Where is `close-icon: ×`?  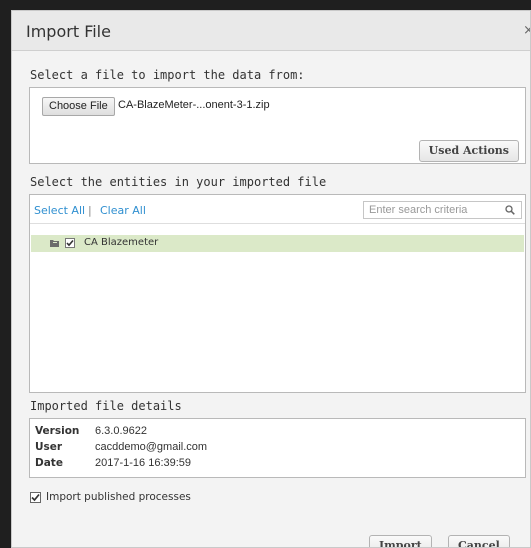 close-icon: × is located at coordinates (526, 30).